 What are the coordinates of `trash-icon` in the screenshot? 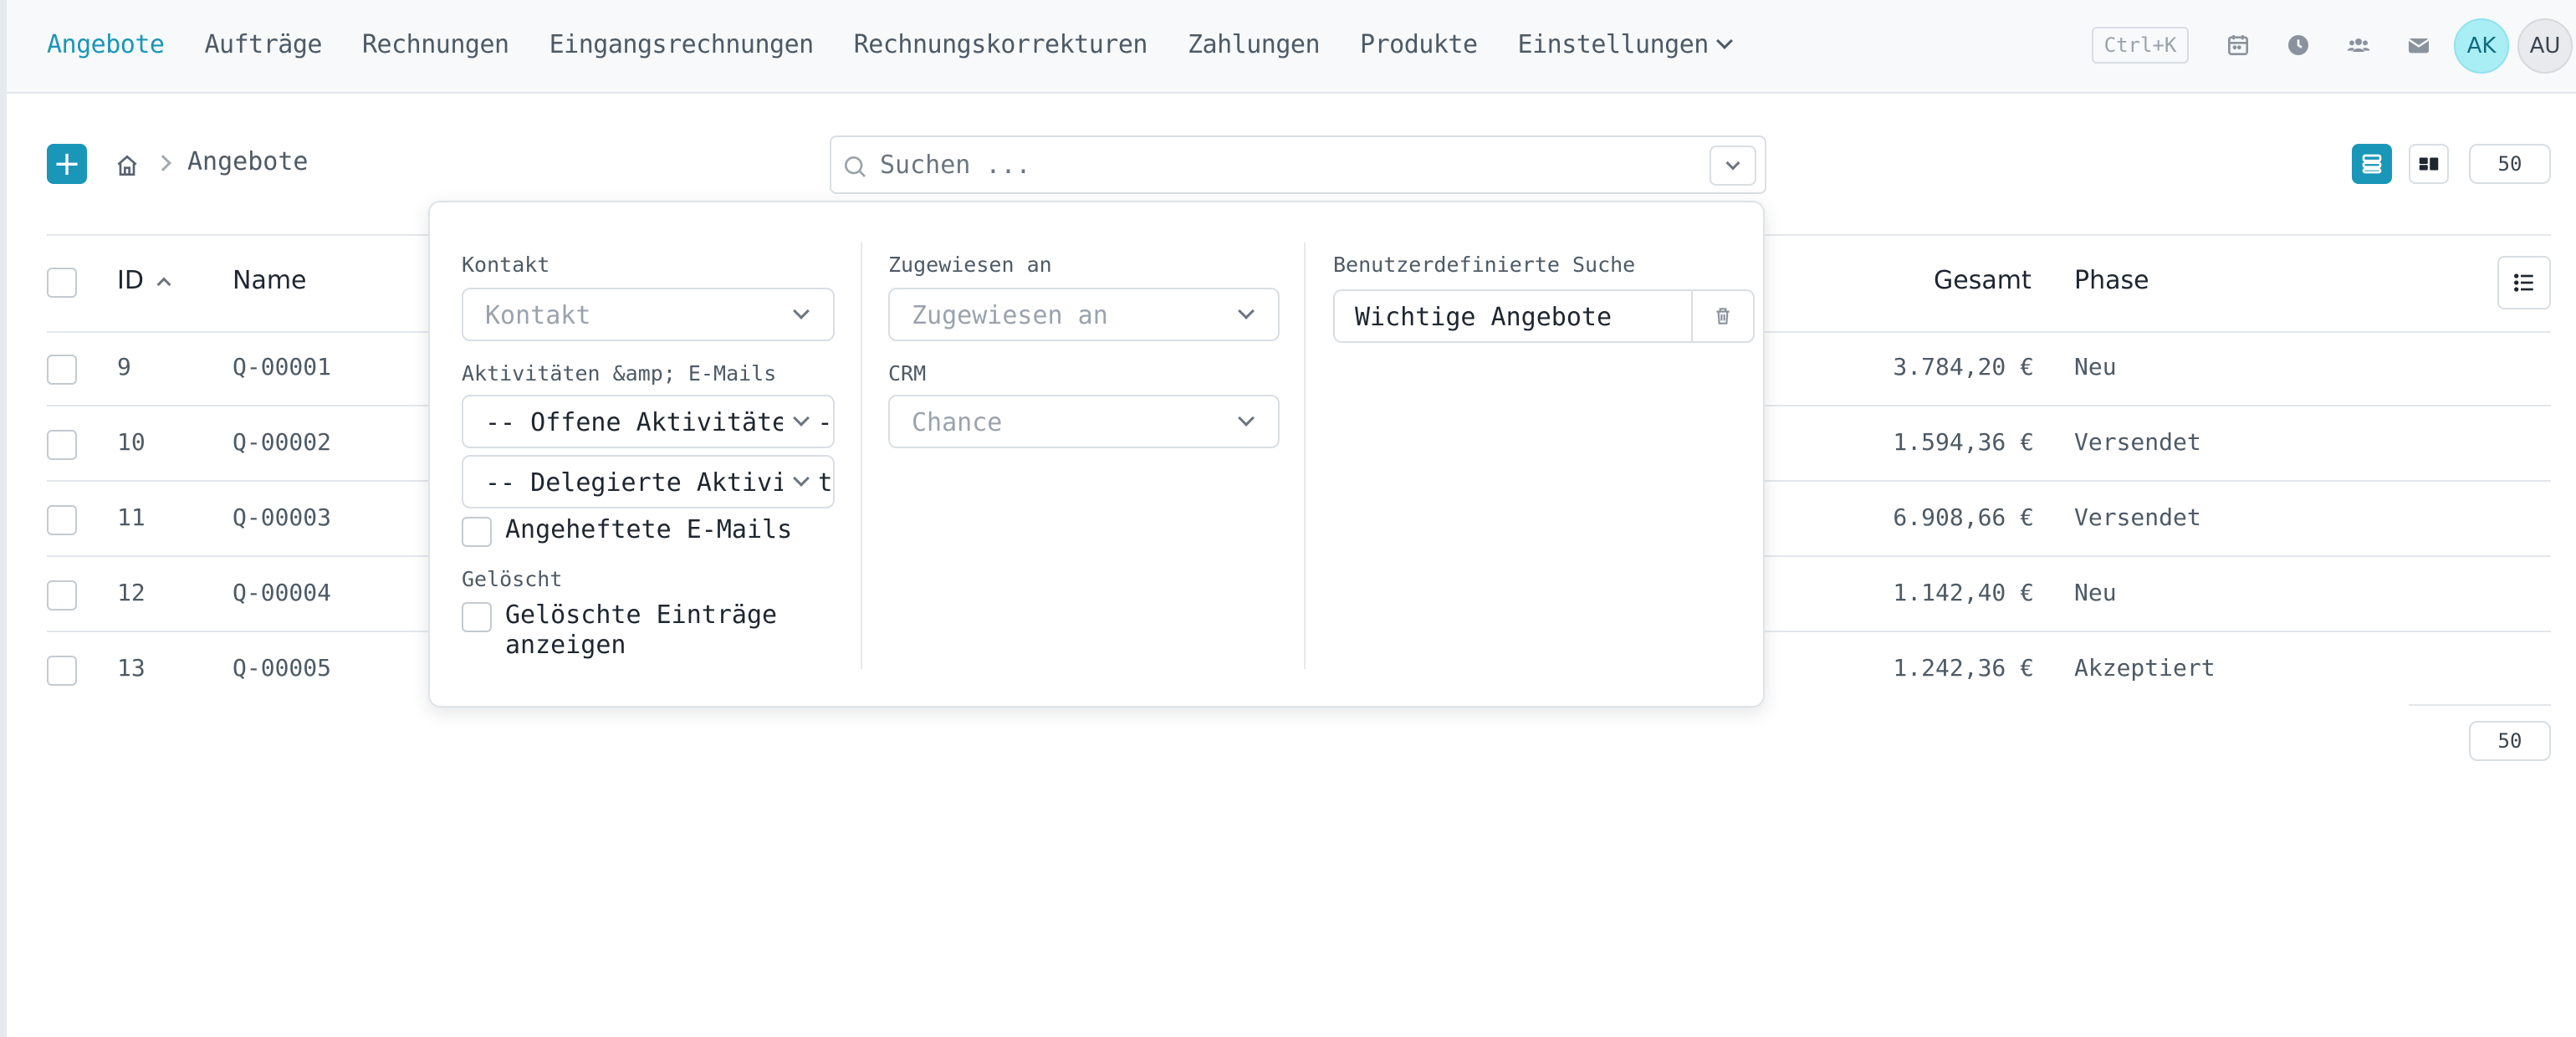 It's located at (1723, 316).